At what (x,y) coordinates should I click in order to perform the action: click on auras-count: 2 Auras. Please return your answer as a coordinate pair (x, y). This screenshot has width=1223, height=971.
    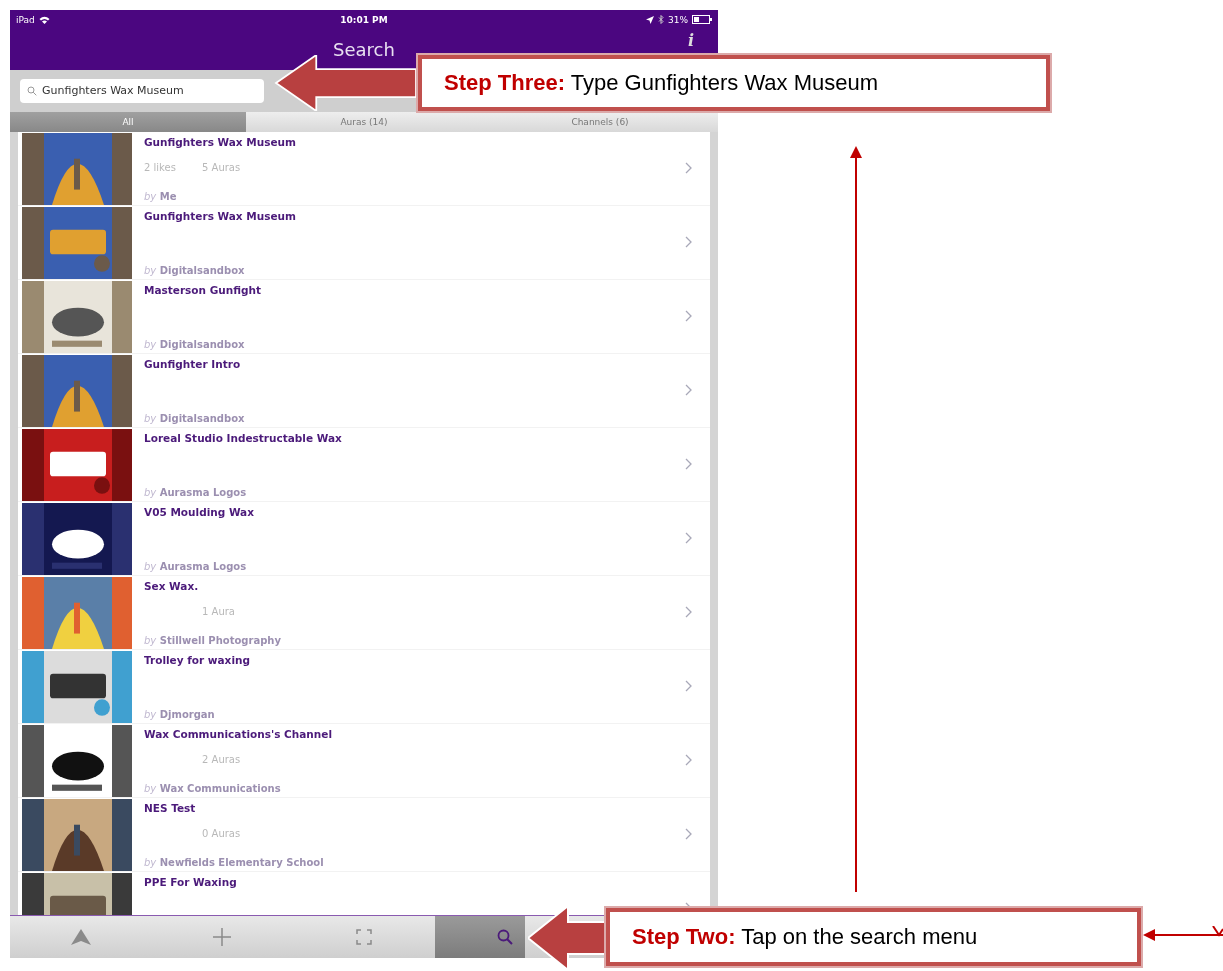
    Looking at the image, I should click on (221, 761).